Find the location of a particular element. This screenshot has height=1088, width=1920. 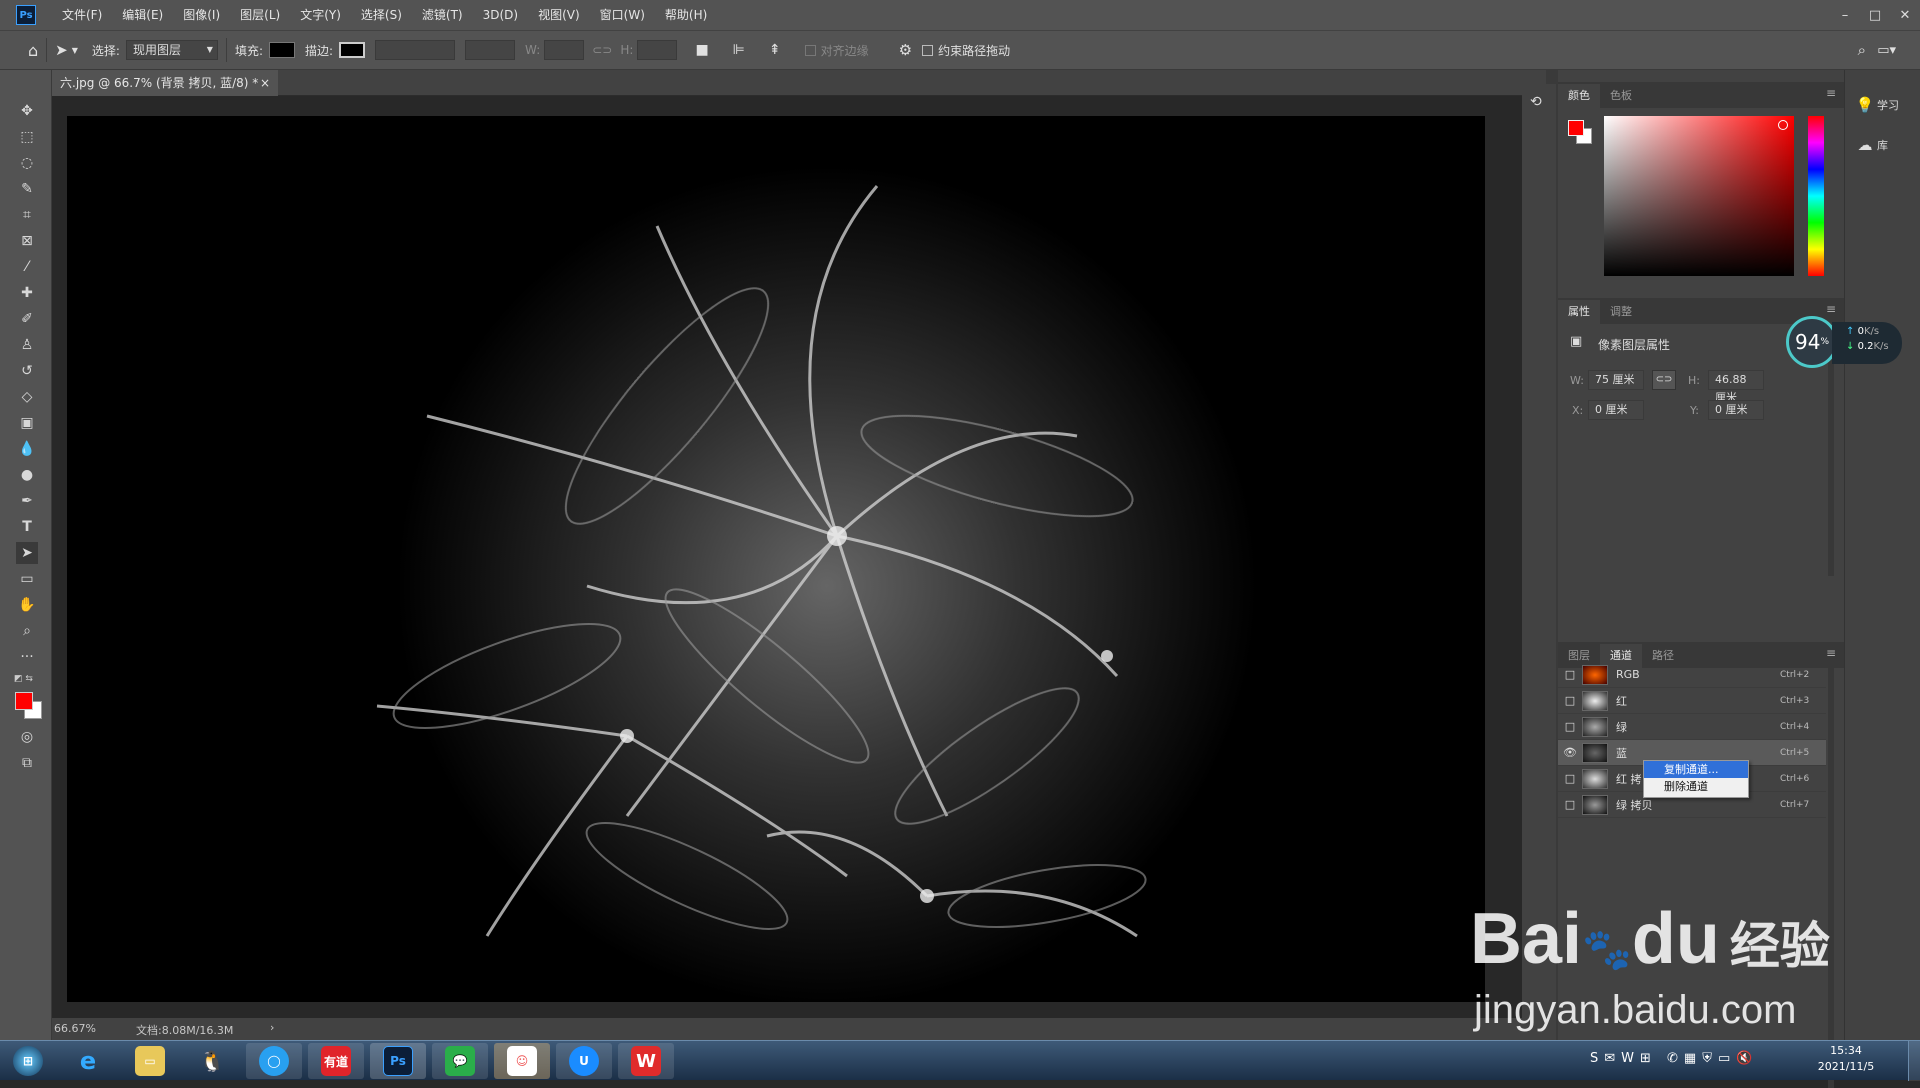

more-tools-icon: ··· is located at coordinates (27, 657).